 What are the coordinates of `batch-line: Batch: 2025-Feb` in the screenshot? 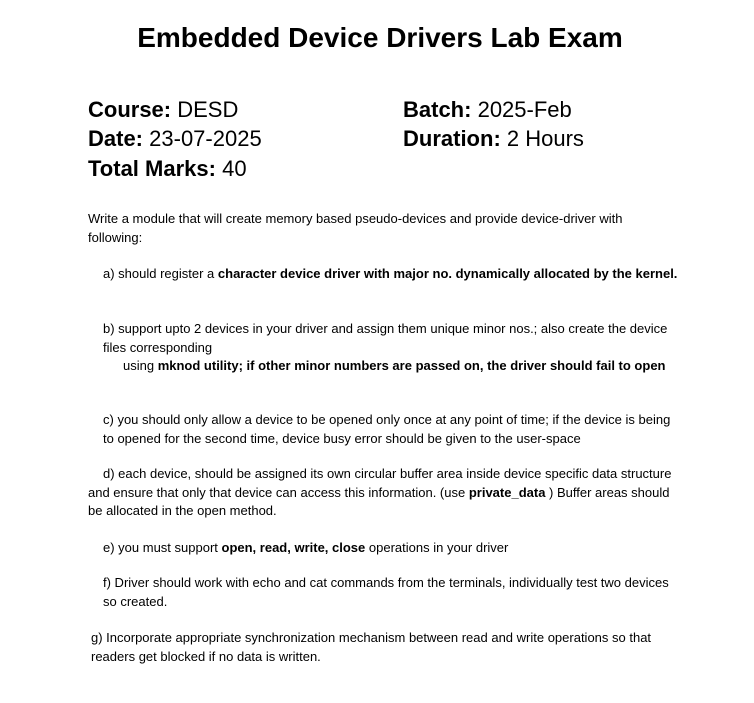 It's located at (487, 109).